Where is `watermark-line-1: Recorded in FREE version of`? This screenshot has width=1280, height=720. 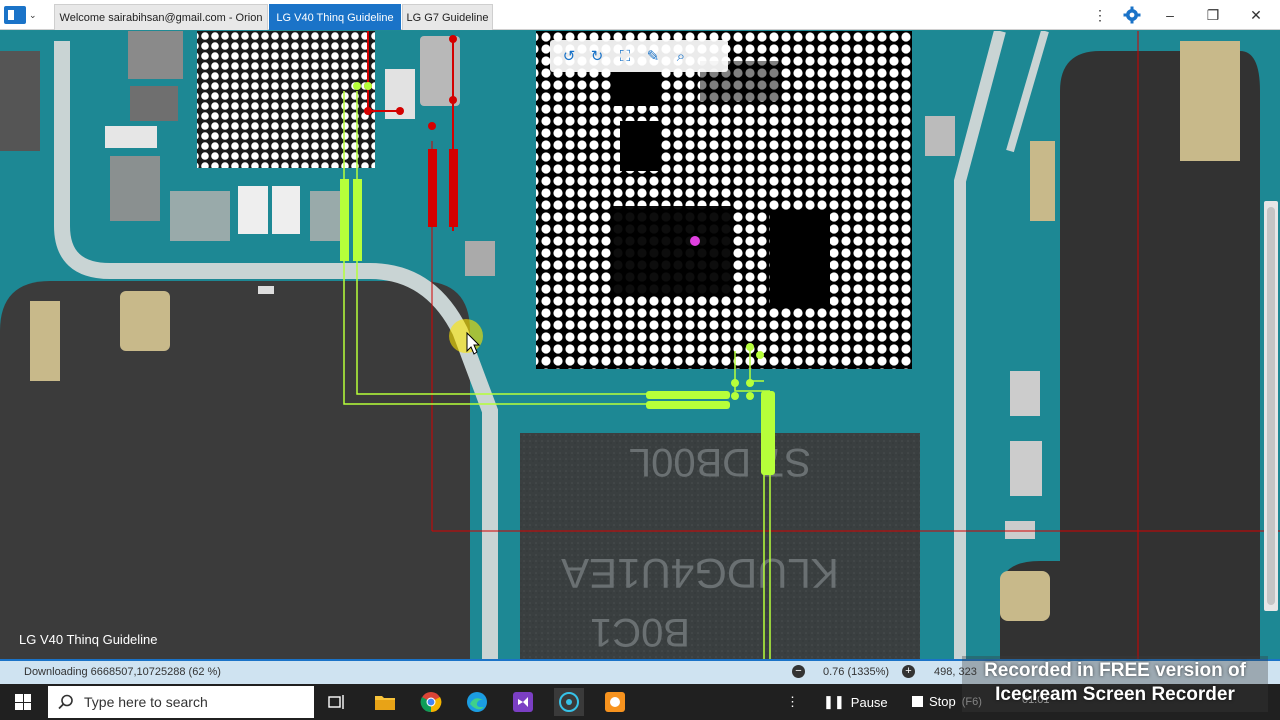 watermark-line-1: Recorded in FREE version of is located at coordinates (1115, 670).